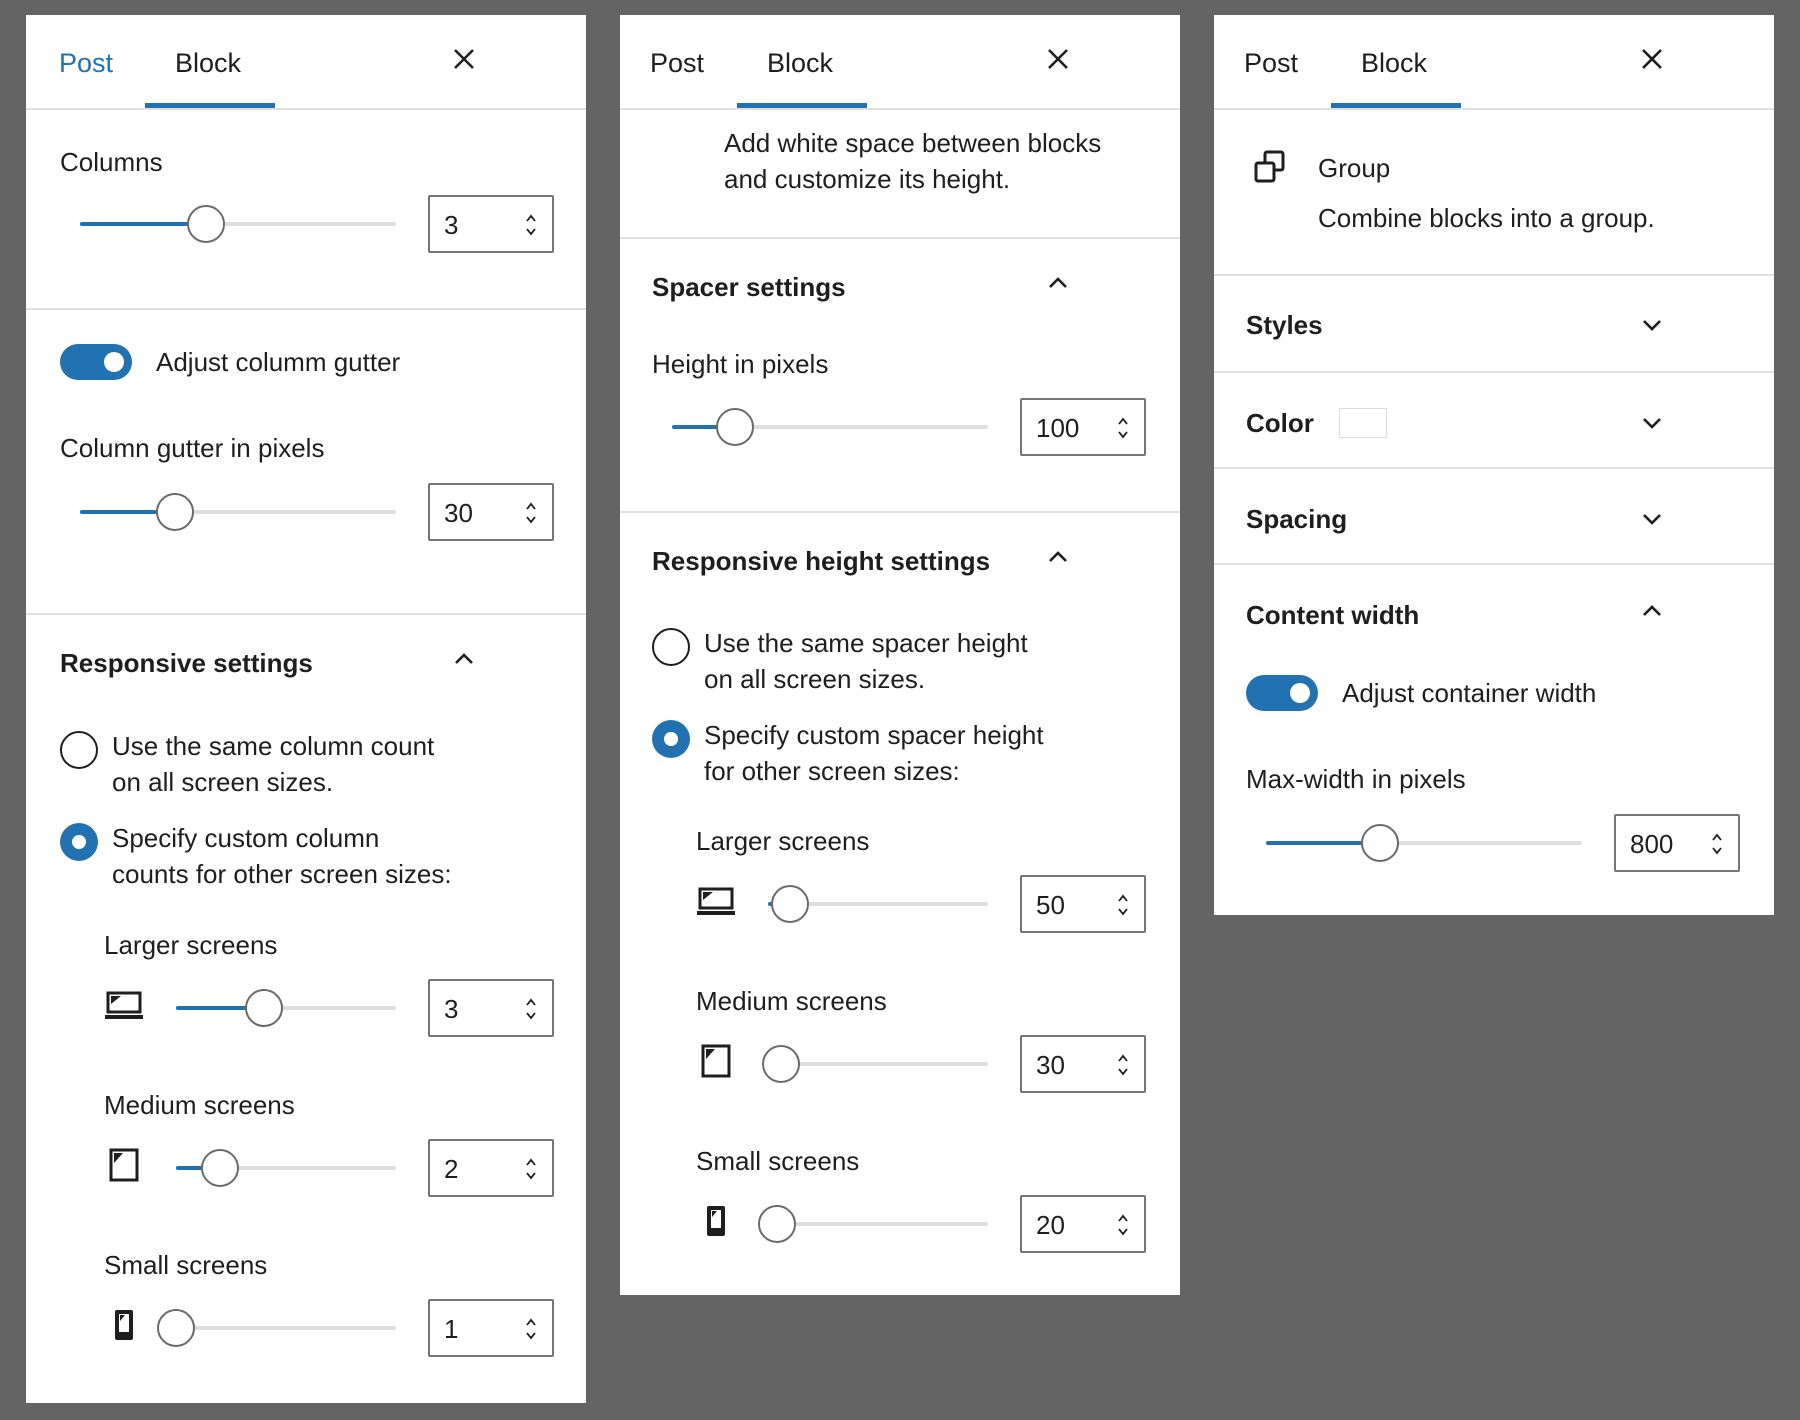  Describe the element at coordinates (79, 842) in the screenshot. I see `radio-custom-count` at that location.